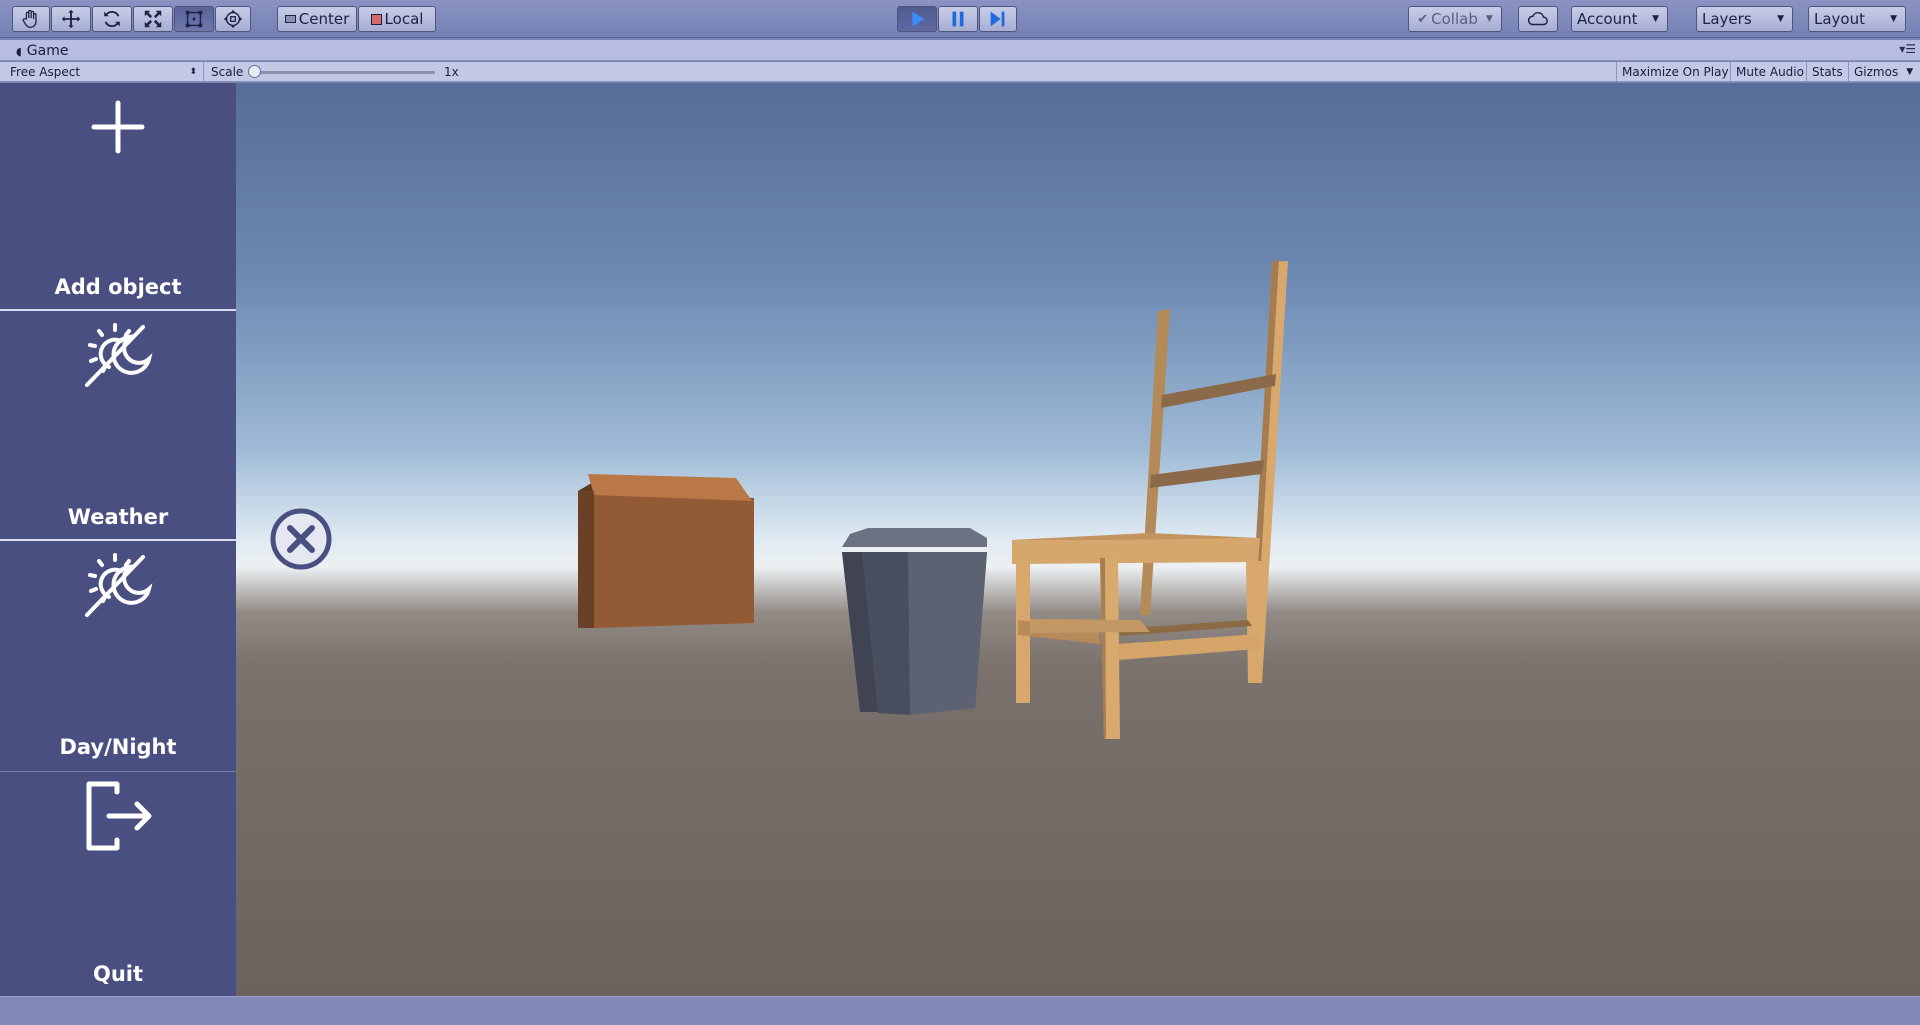  I want to click on tab-game: ◖ Game, so click(42, 51).